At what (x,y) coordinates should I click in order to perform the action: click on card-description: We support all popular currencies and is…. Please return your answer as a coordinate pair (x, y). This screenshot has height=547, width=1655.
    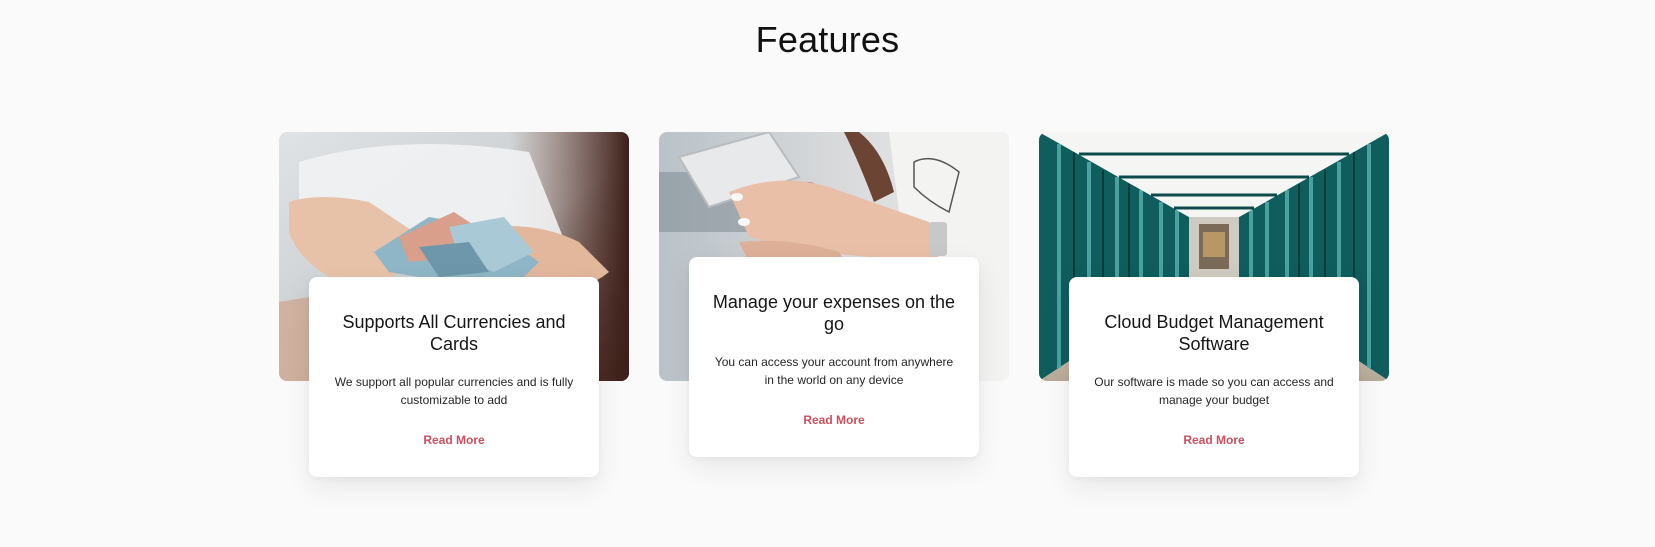
    Looking at the image, I should click on (454, 391).